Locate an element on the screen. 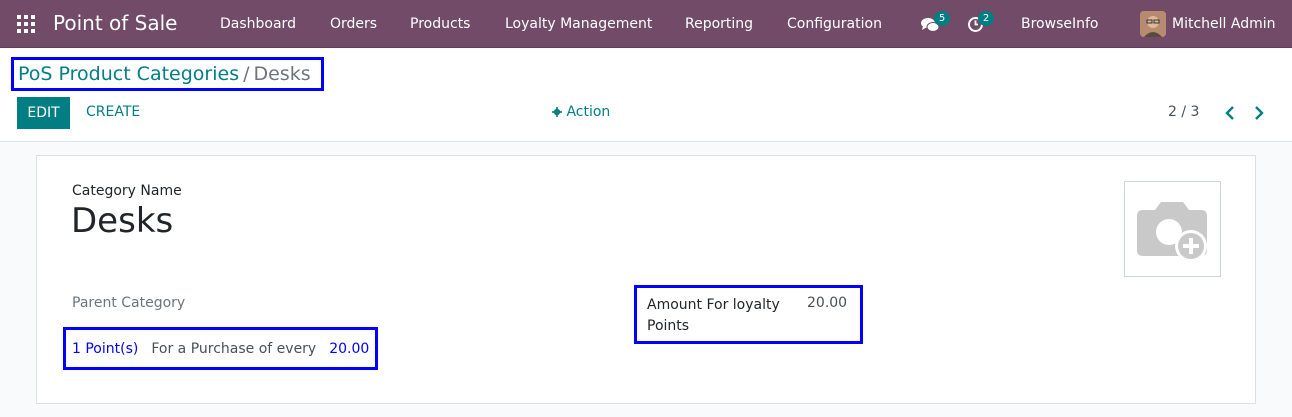 The width and height of the screenshot is (1292, 417). amount-loyalty-field: Amount For loyalty Points 20.00 is located at coordinates (748, 314).